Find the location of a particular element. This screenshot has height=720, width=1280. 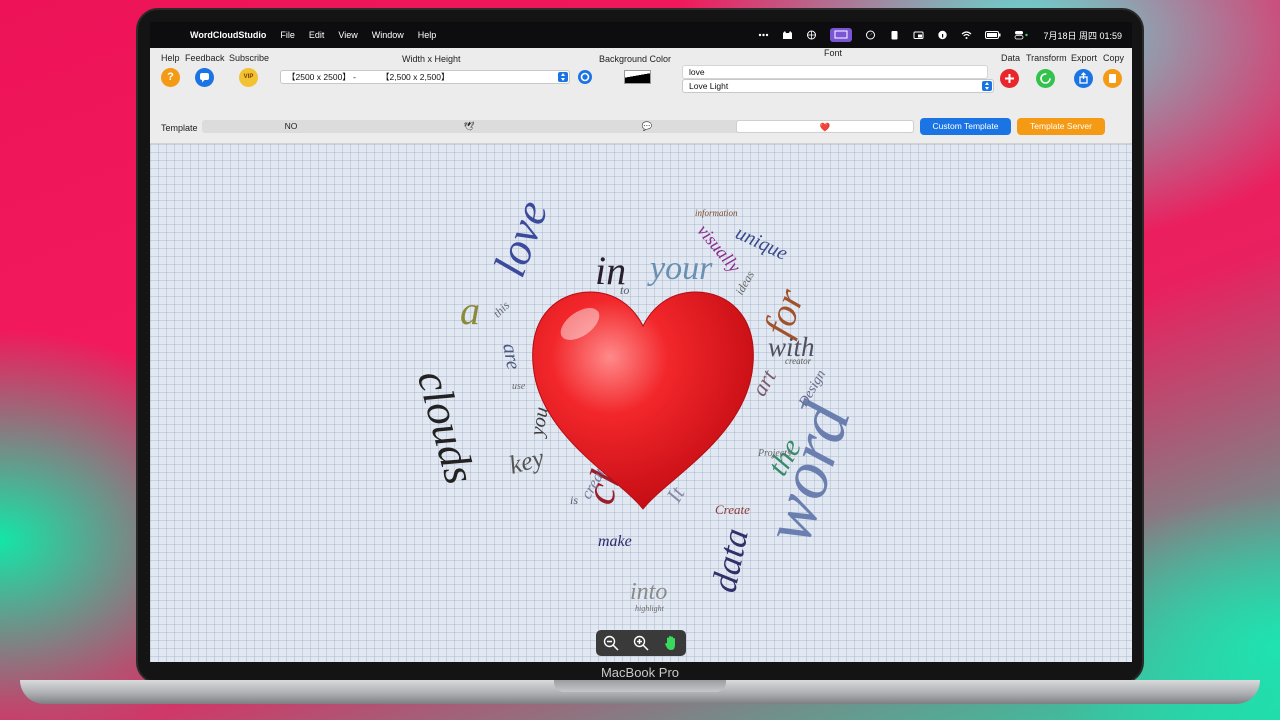

feedback-button is located at coordinates (204, 77).